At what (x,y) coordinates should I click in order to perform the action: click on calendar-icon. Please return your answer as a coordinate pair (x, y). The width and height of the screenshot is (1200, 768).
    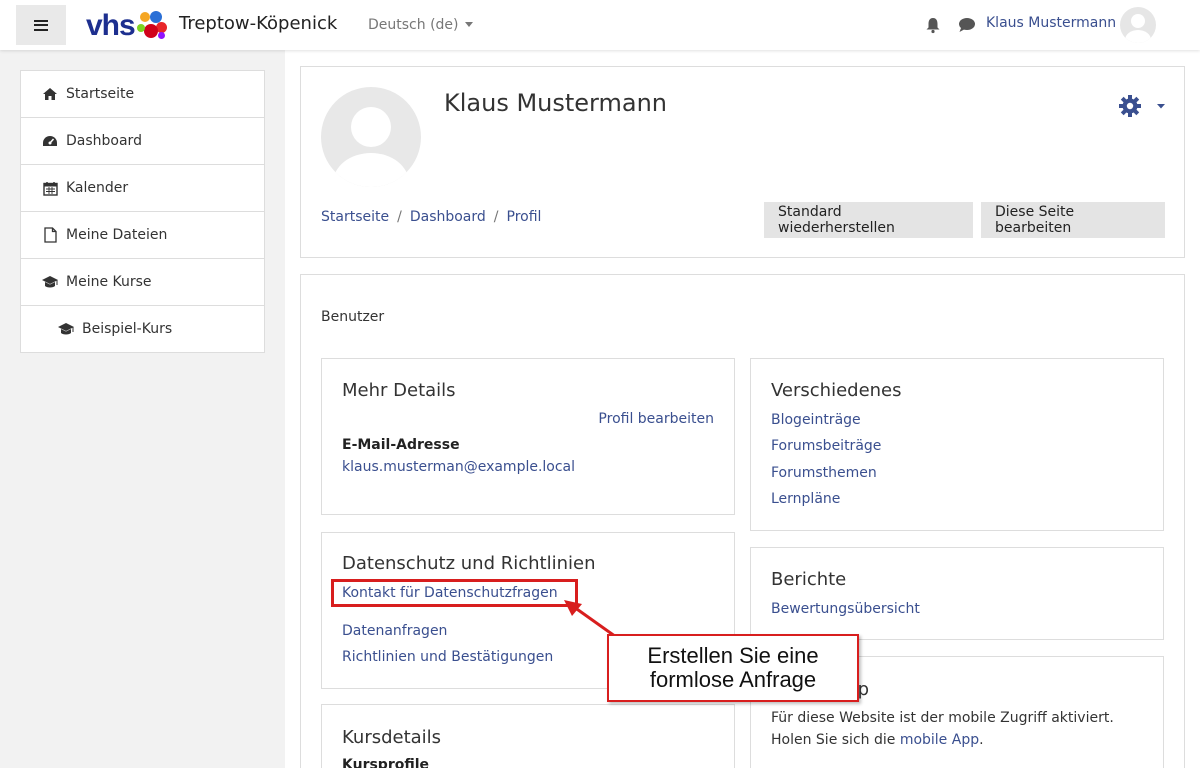
    Looking at the image, I should click on (50, 188).